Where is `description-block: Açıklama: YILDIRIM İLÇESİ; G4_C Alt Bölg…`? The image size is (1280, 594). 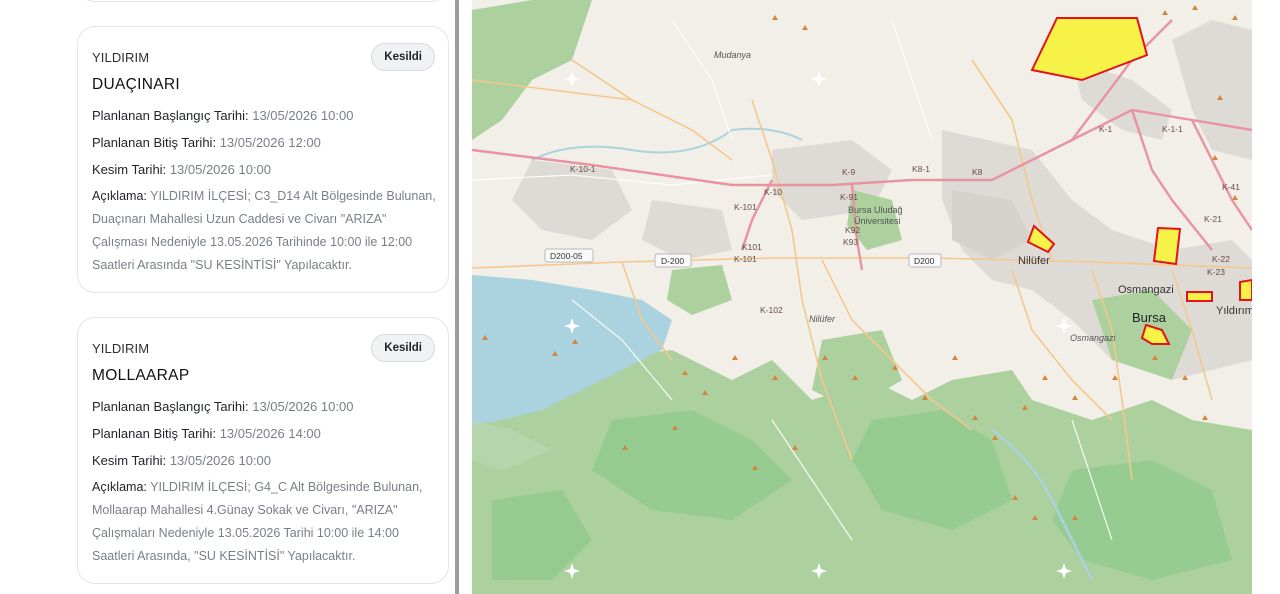
description-block: Açıklama: YILDIRIM İLÇESİ; G4_C Alt Bölg… is located at coordinates (265, 522).